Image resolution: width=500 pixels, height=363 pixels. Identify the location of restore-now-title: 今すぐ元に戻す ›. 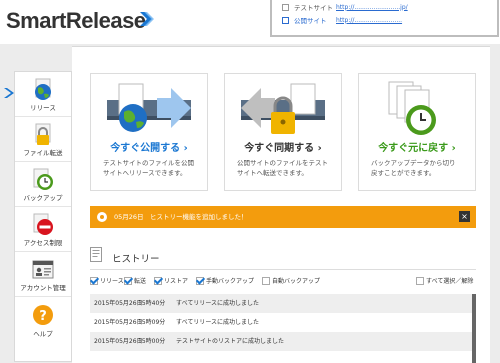
(417, 146).